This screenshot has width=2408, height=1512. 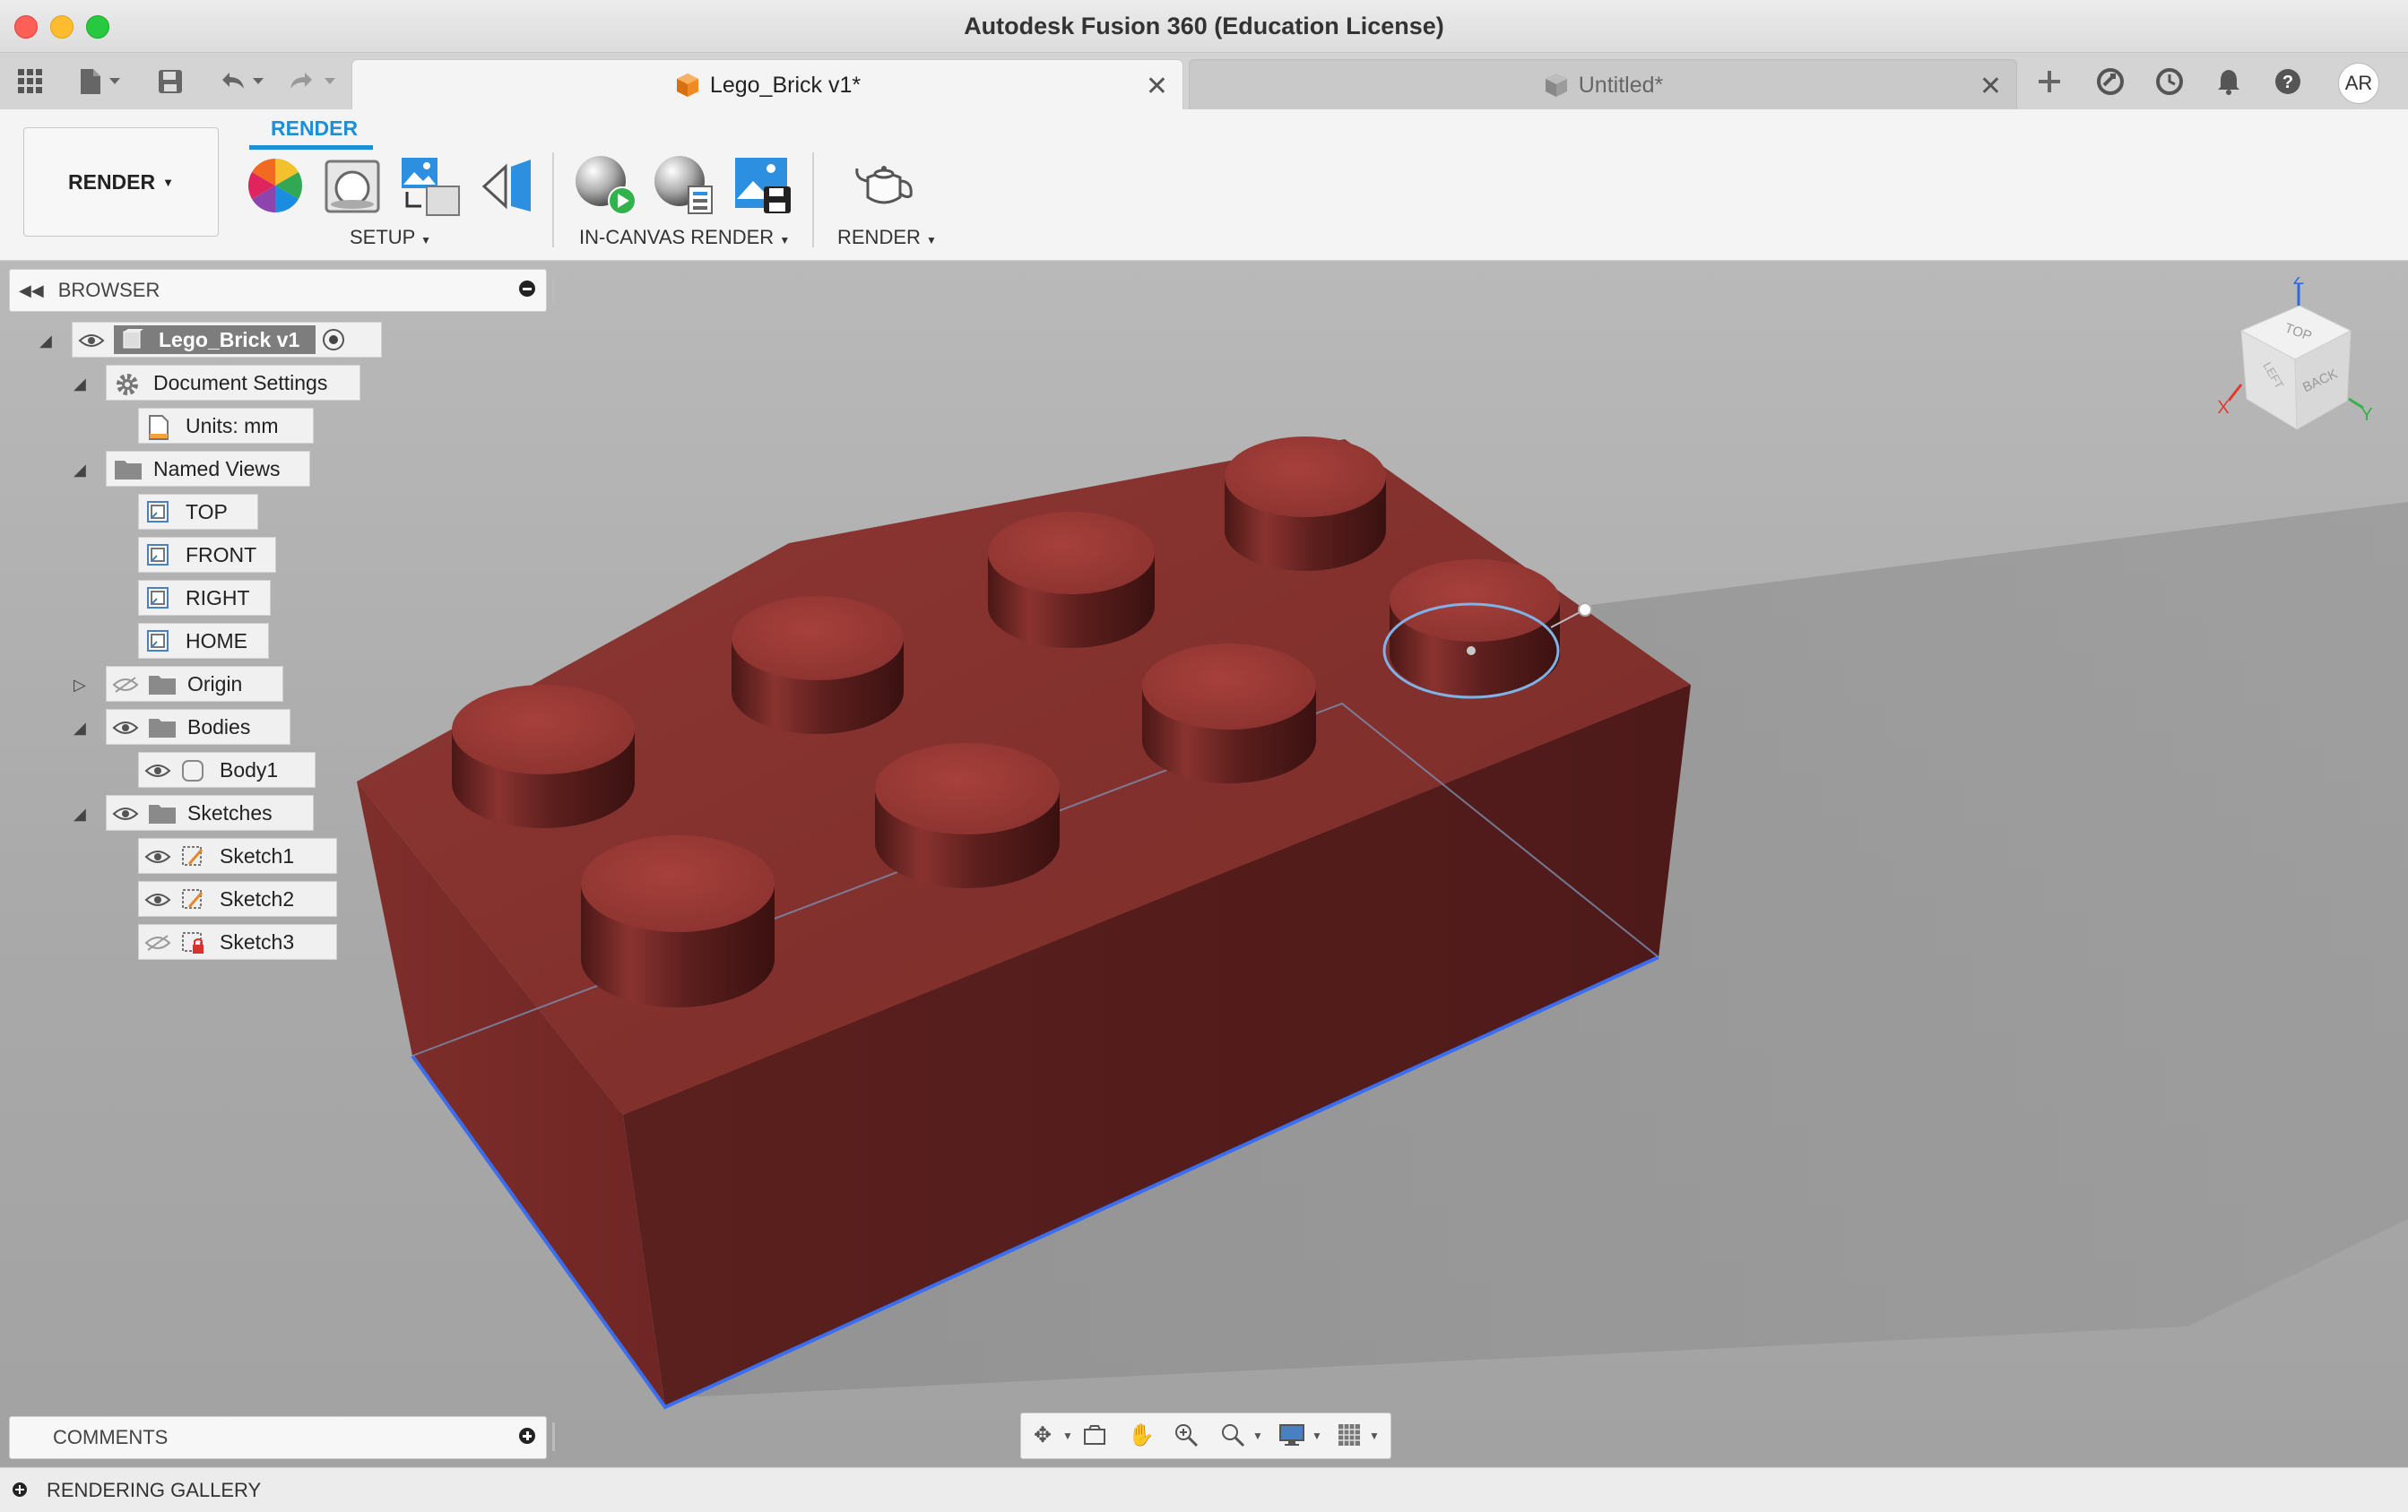 What do you see at coordinates (237, 899) in the screenshot?
I see `sketch2-node: Sketch2` at bounding box center [237, 899].